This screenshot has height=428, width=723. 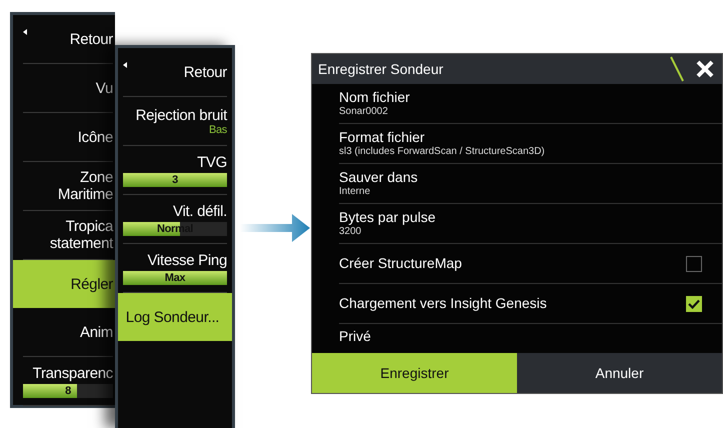 I want to click on slider: 8, so click(x=68, y=391).